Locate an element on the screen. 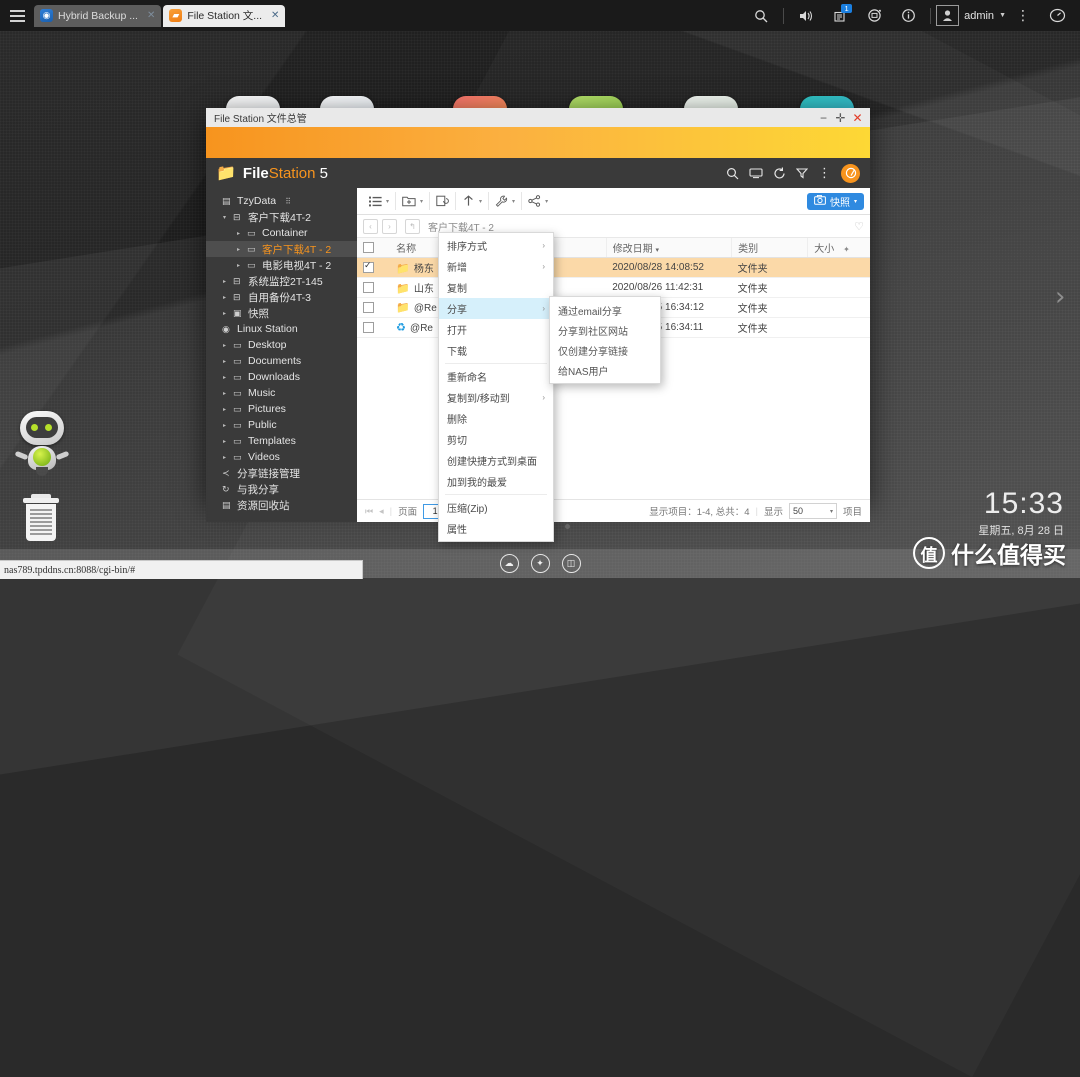 This screenshot has width=1080, height=1077. more-vertical-icon: ⋮ is located at coordinates (1023, 15).